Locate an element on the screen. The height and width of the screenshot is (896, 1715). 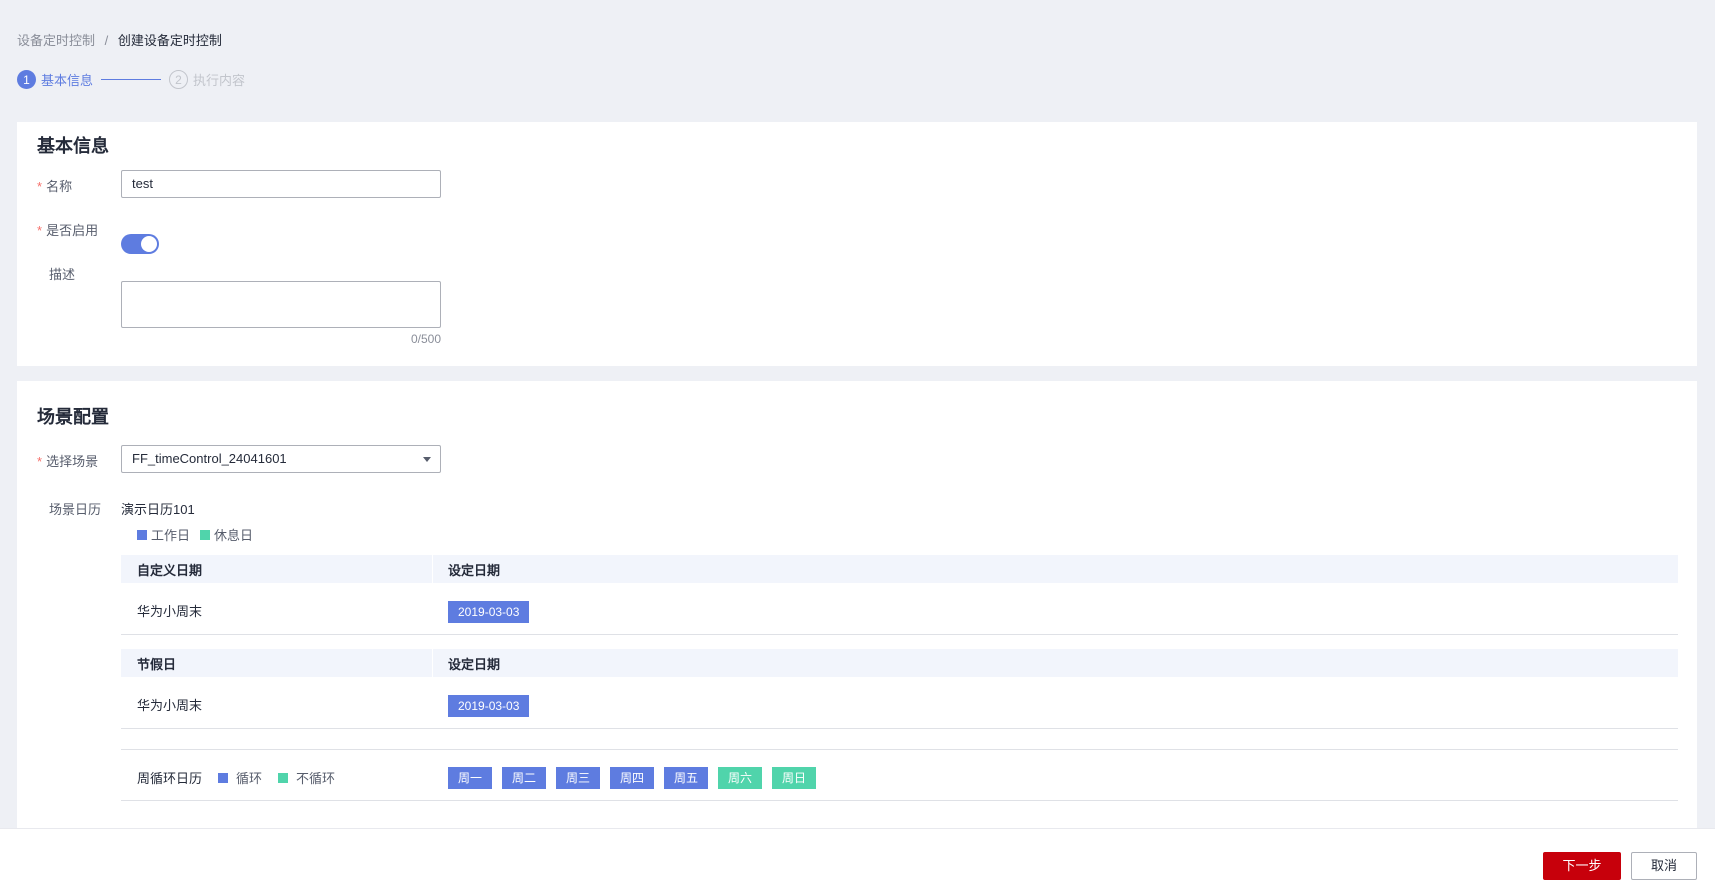
day-tag-sat: 周六 is located at coordinates (740, 778).